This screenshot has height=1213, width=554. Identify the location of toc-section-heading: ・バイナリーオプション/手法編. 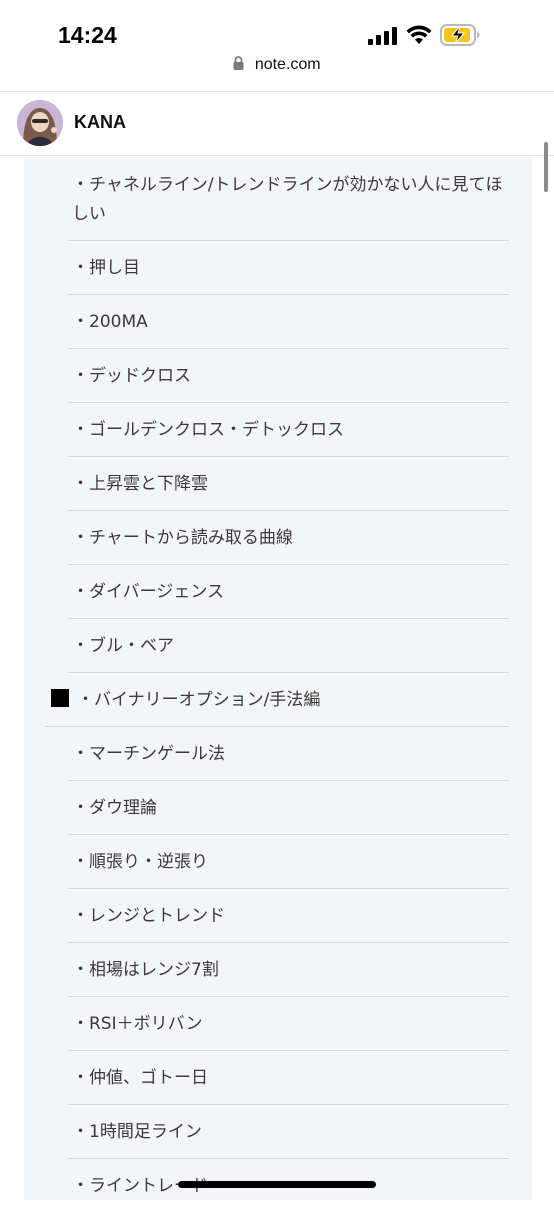
(277, 700).